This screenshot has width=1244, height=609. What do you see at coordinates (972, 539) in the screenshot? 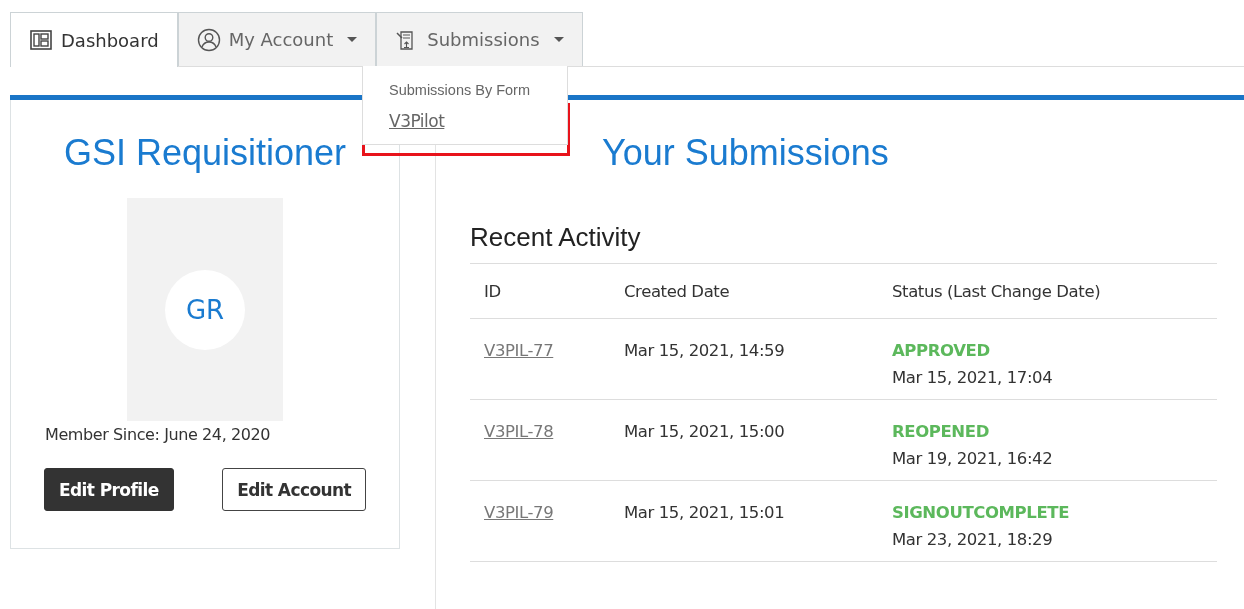
I see `status-date: Mar 23, 2021, 18:29` at bounding box center [972, 539].